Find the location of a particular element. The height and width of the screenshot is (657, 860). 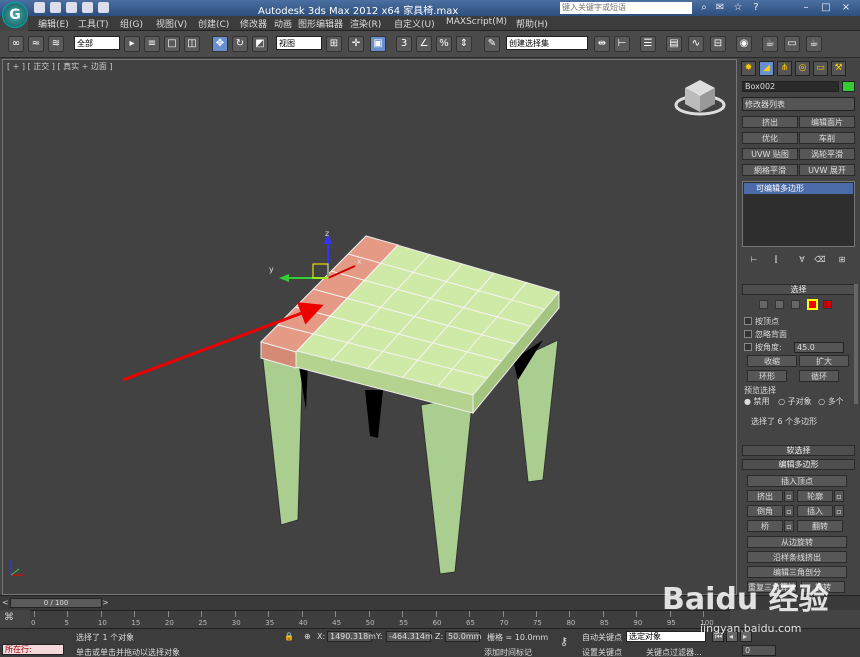

current-frame-input: 0 is located at coordinates (759, 650).